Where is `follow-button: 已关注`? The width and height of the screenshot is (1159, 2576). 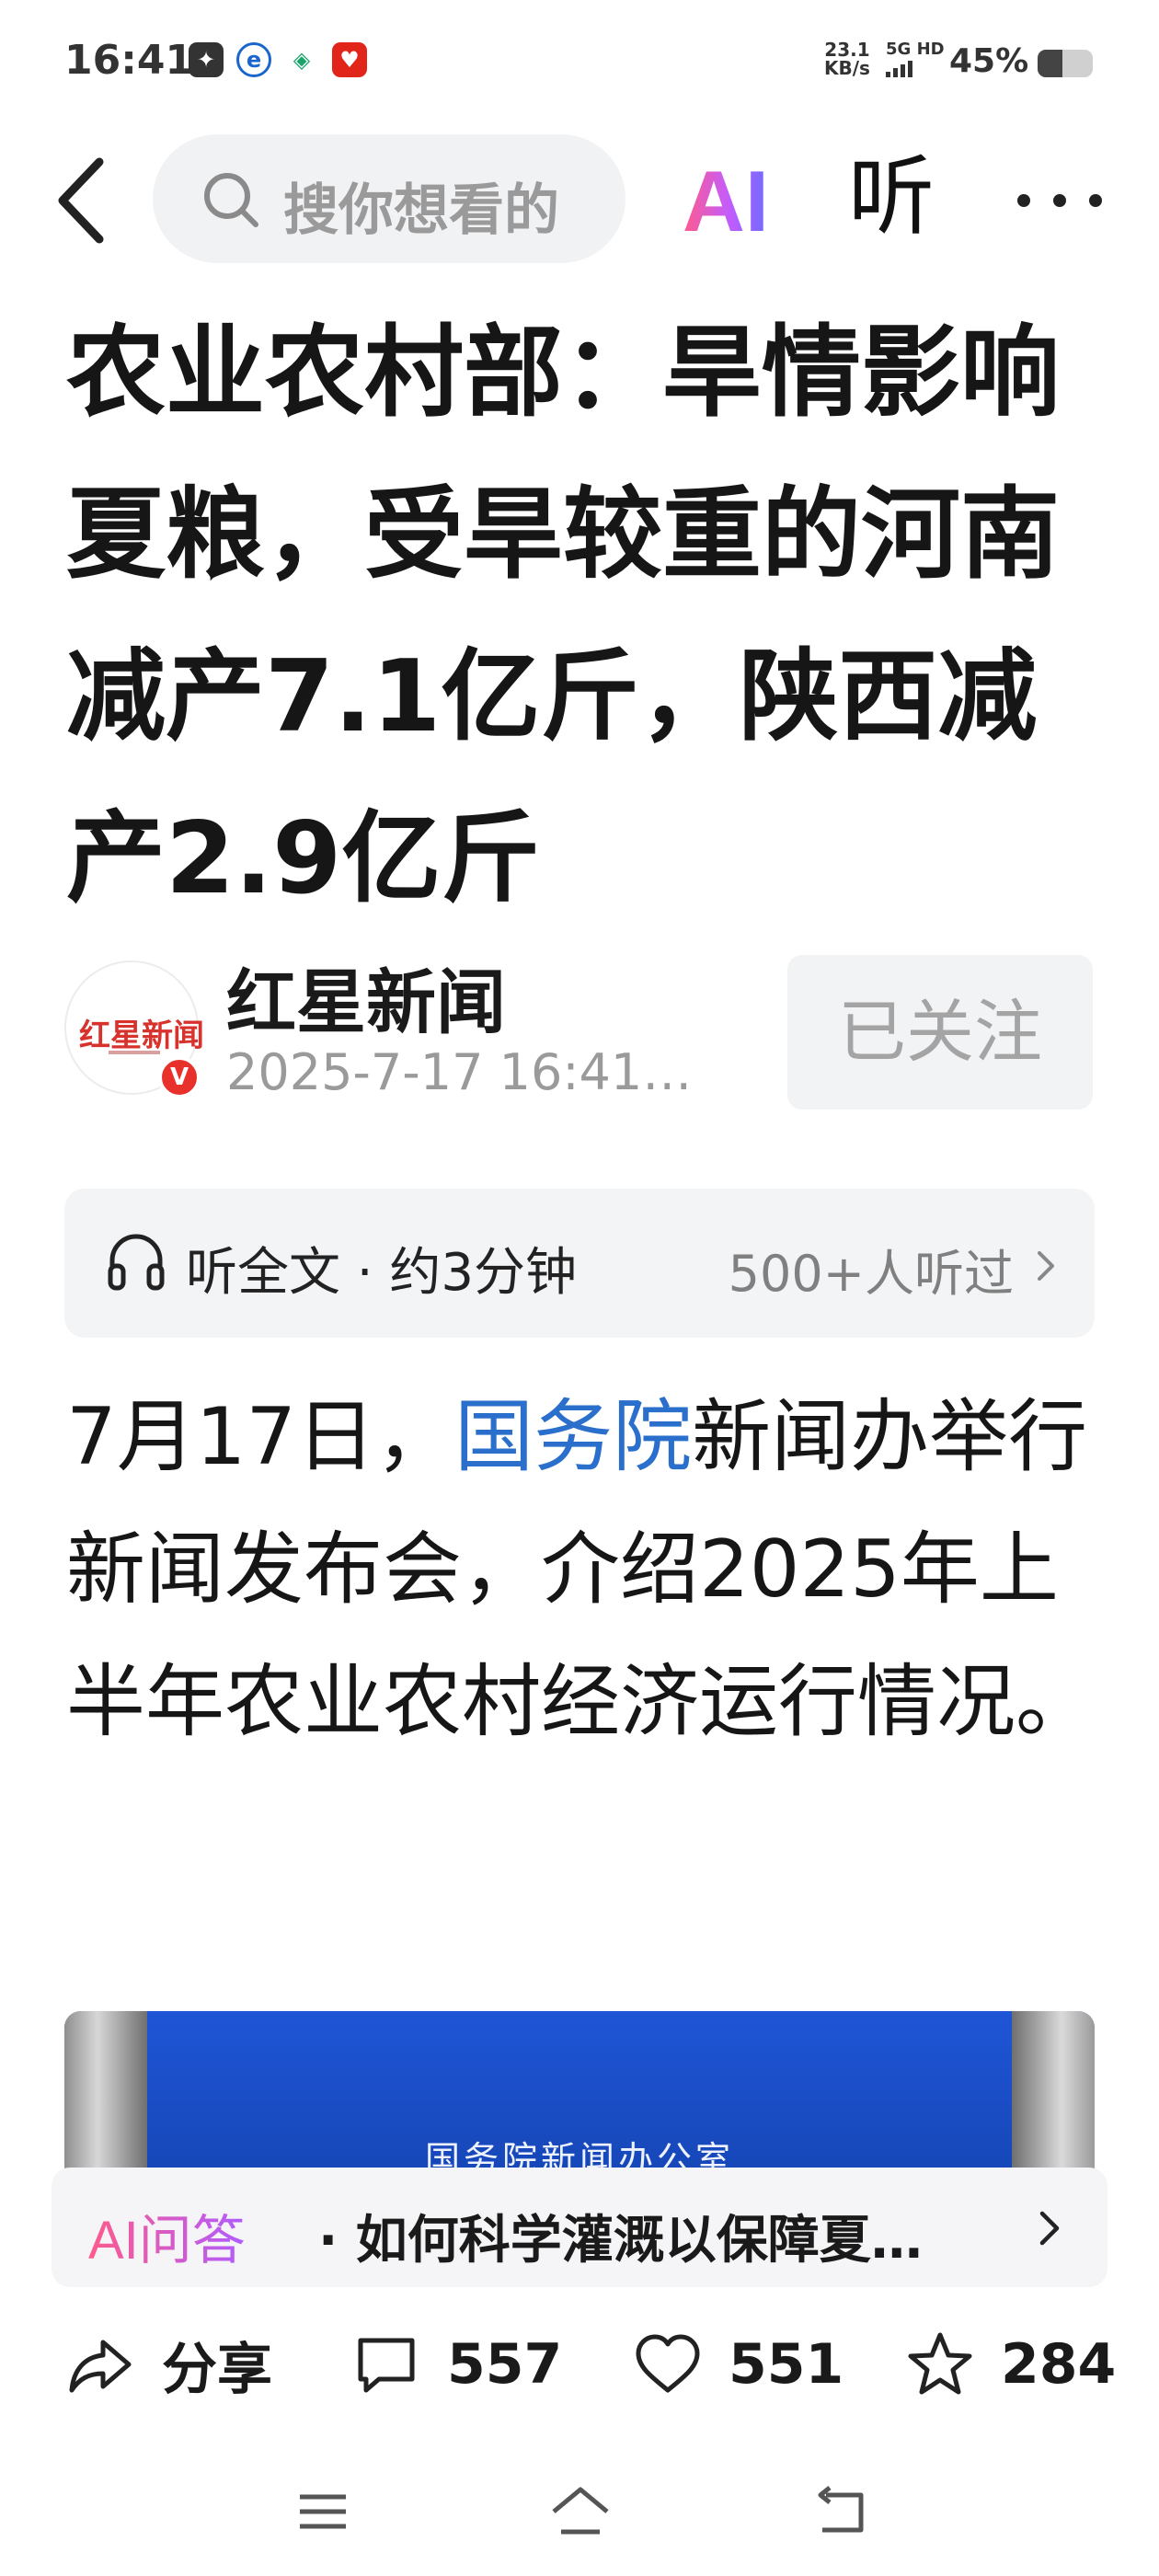
follow-button: 已关注 is located at coordinates (940, 1032).